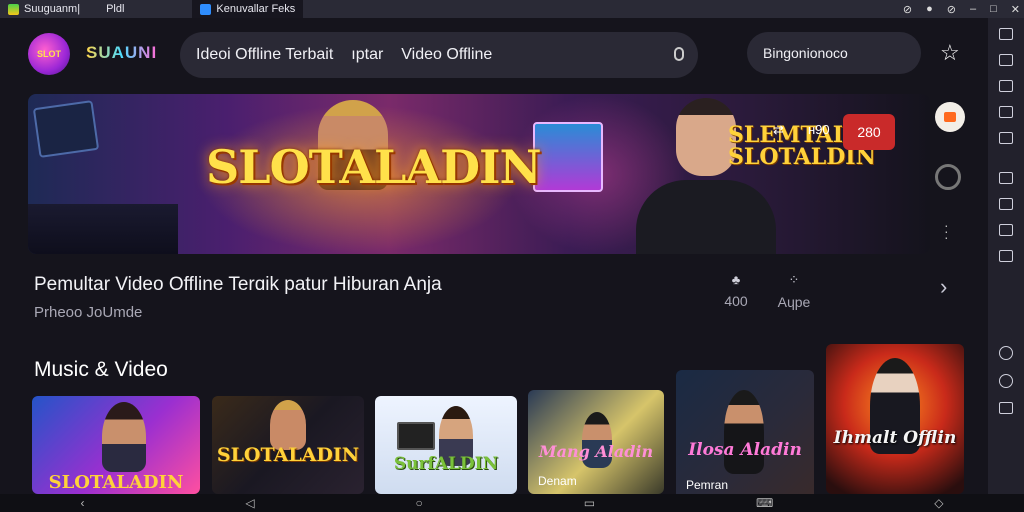  What do you see at coordinates (264, 55) in the screenshot?
I see `search-chip-1: Ideoi Offline Terbait` at bounding box center [264, 55].